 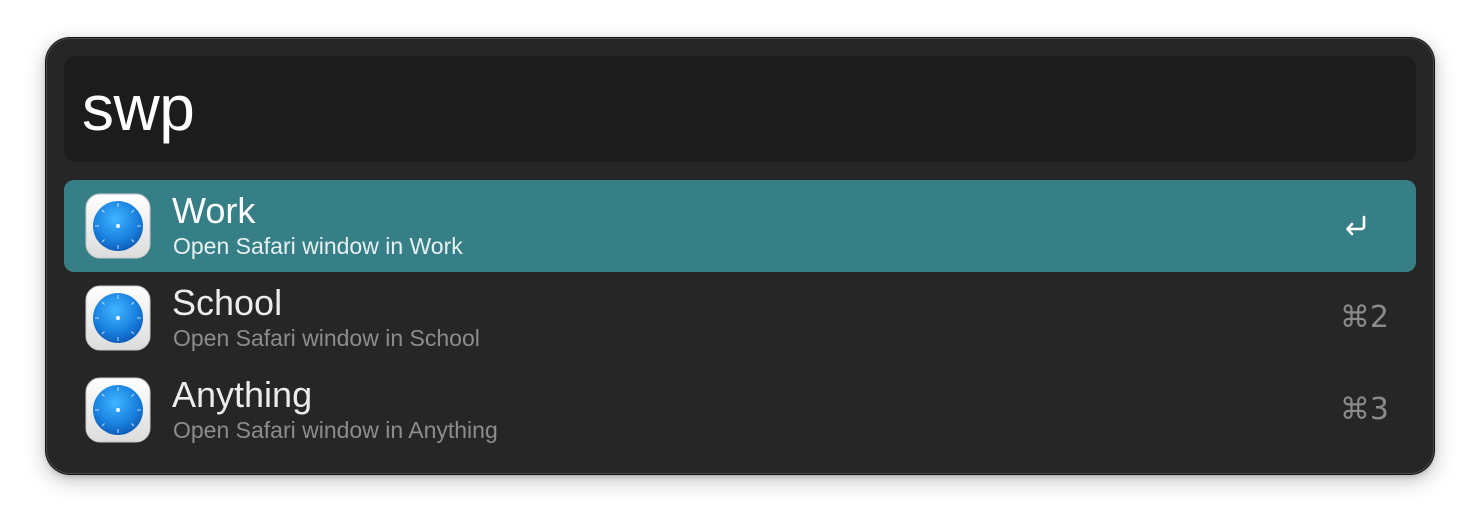 What do you see at coordinates (335, 430) in the screenshot?
I see `result-subtitle: Open Safari window in Anything` at bounding box center [335, 430].